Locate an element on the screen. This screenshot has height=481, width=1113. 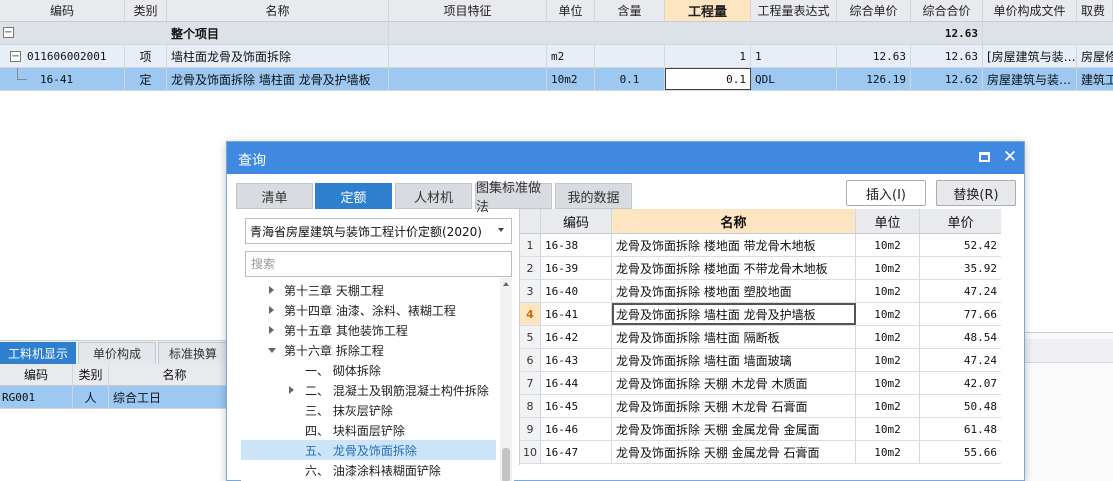
result-row: 2 16-39 龙骨及饰面拆除 楼地面 不带龙骨木地板 10m2 35.92 is located at coordinates (760, 268).